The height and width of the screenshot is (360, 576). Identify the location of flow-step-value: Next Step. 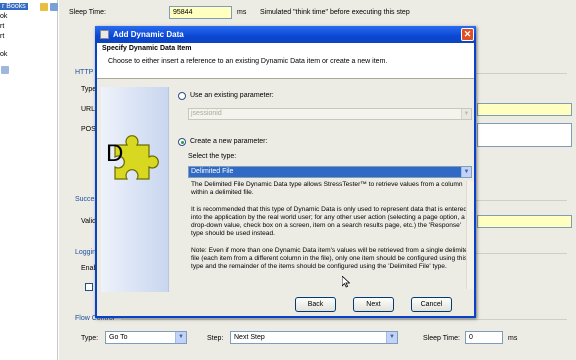
(249, 337).